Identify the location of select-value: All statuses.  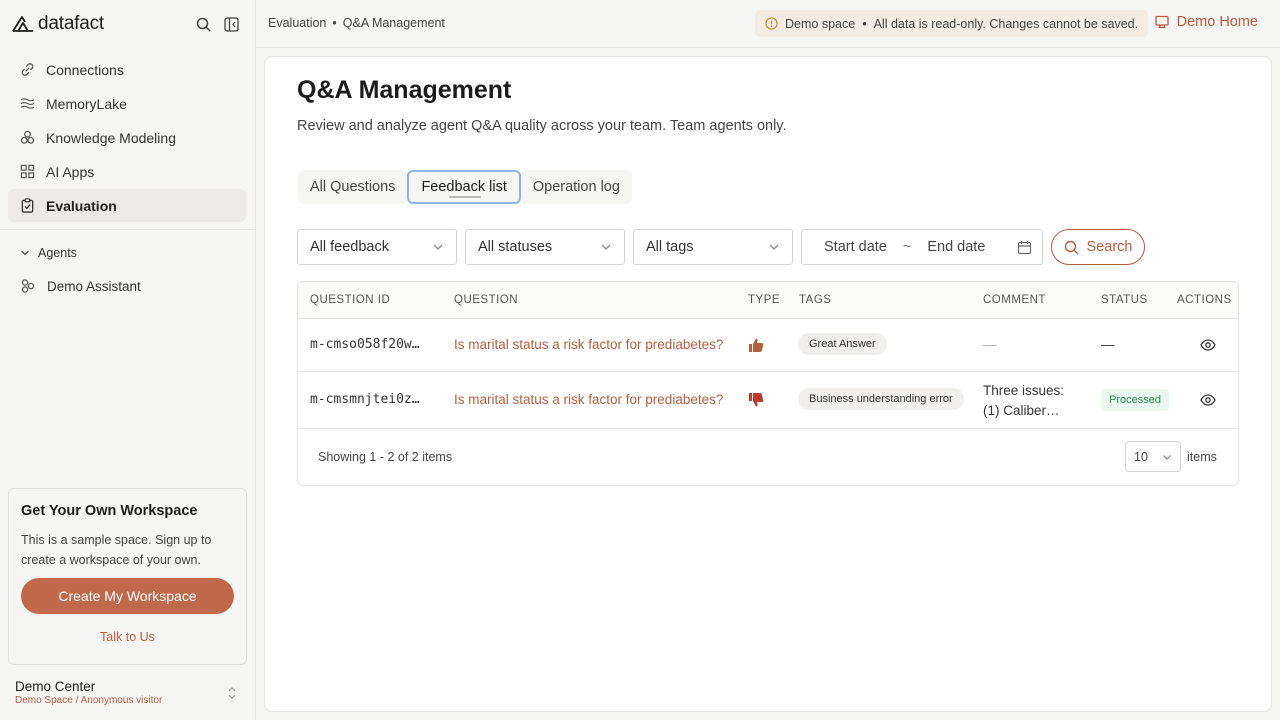
(515, 247).